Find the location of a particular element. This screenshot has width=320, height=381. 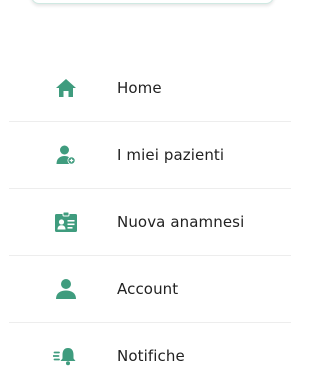

anamnesis-icon is located at coordinates (66, 222).